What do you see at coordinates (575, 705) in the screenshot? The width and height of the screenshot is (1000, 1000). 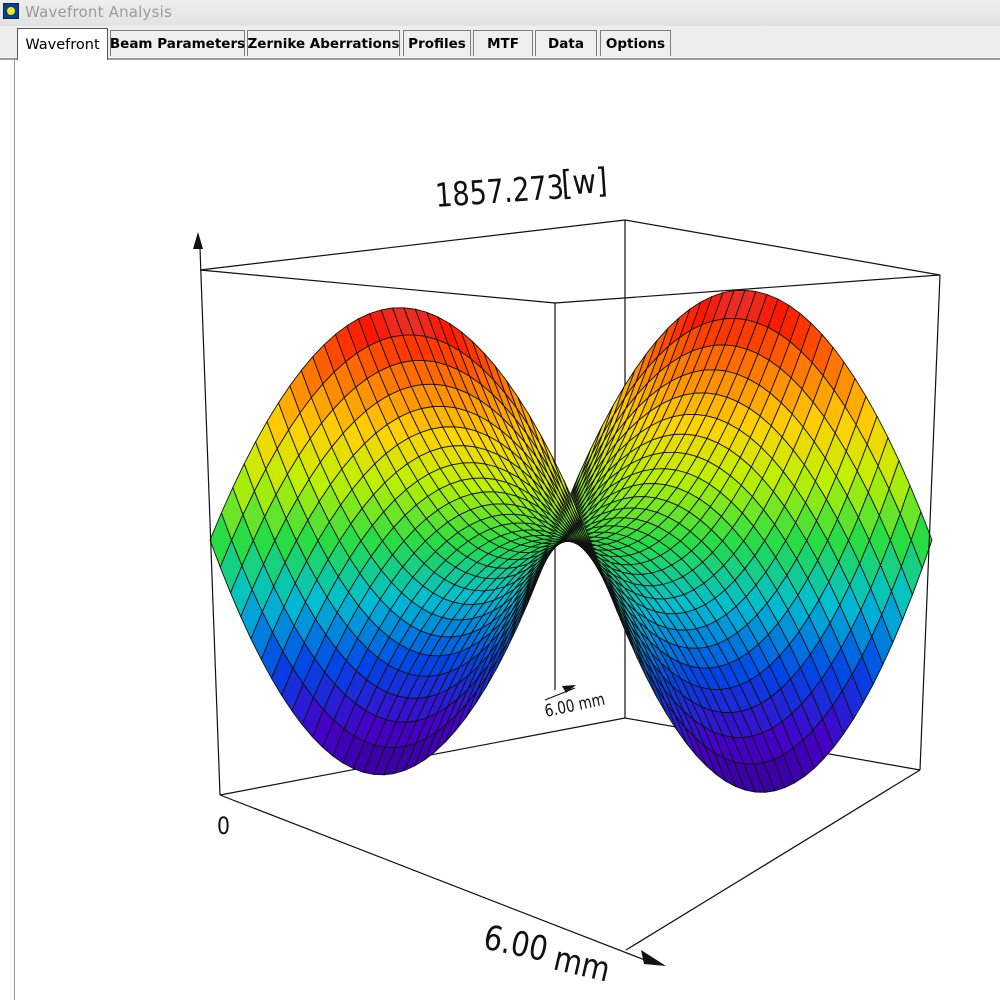 I see `y-axis-label: 6.00 mm` at bounding box center [575, 705].